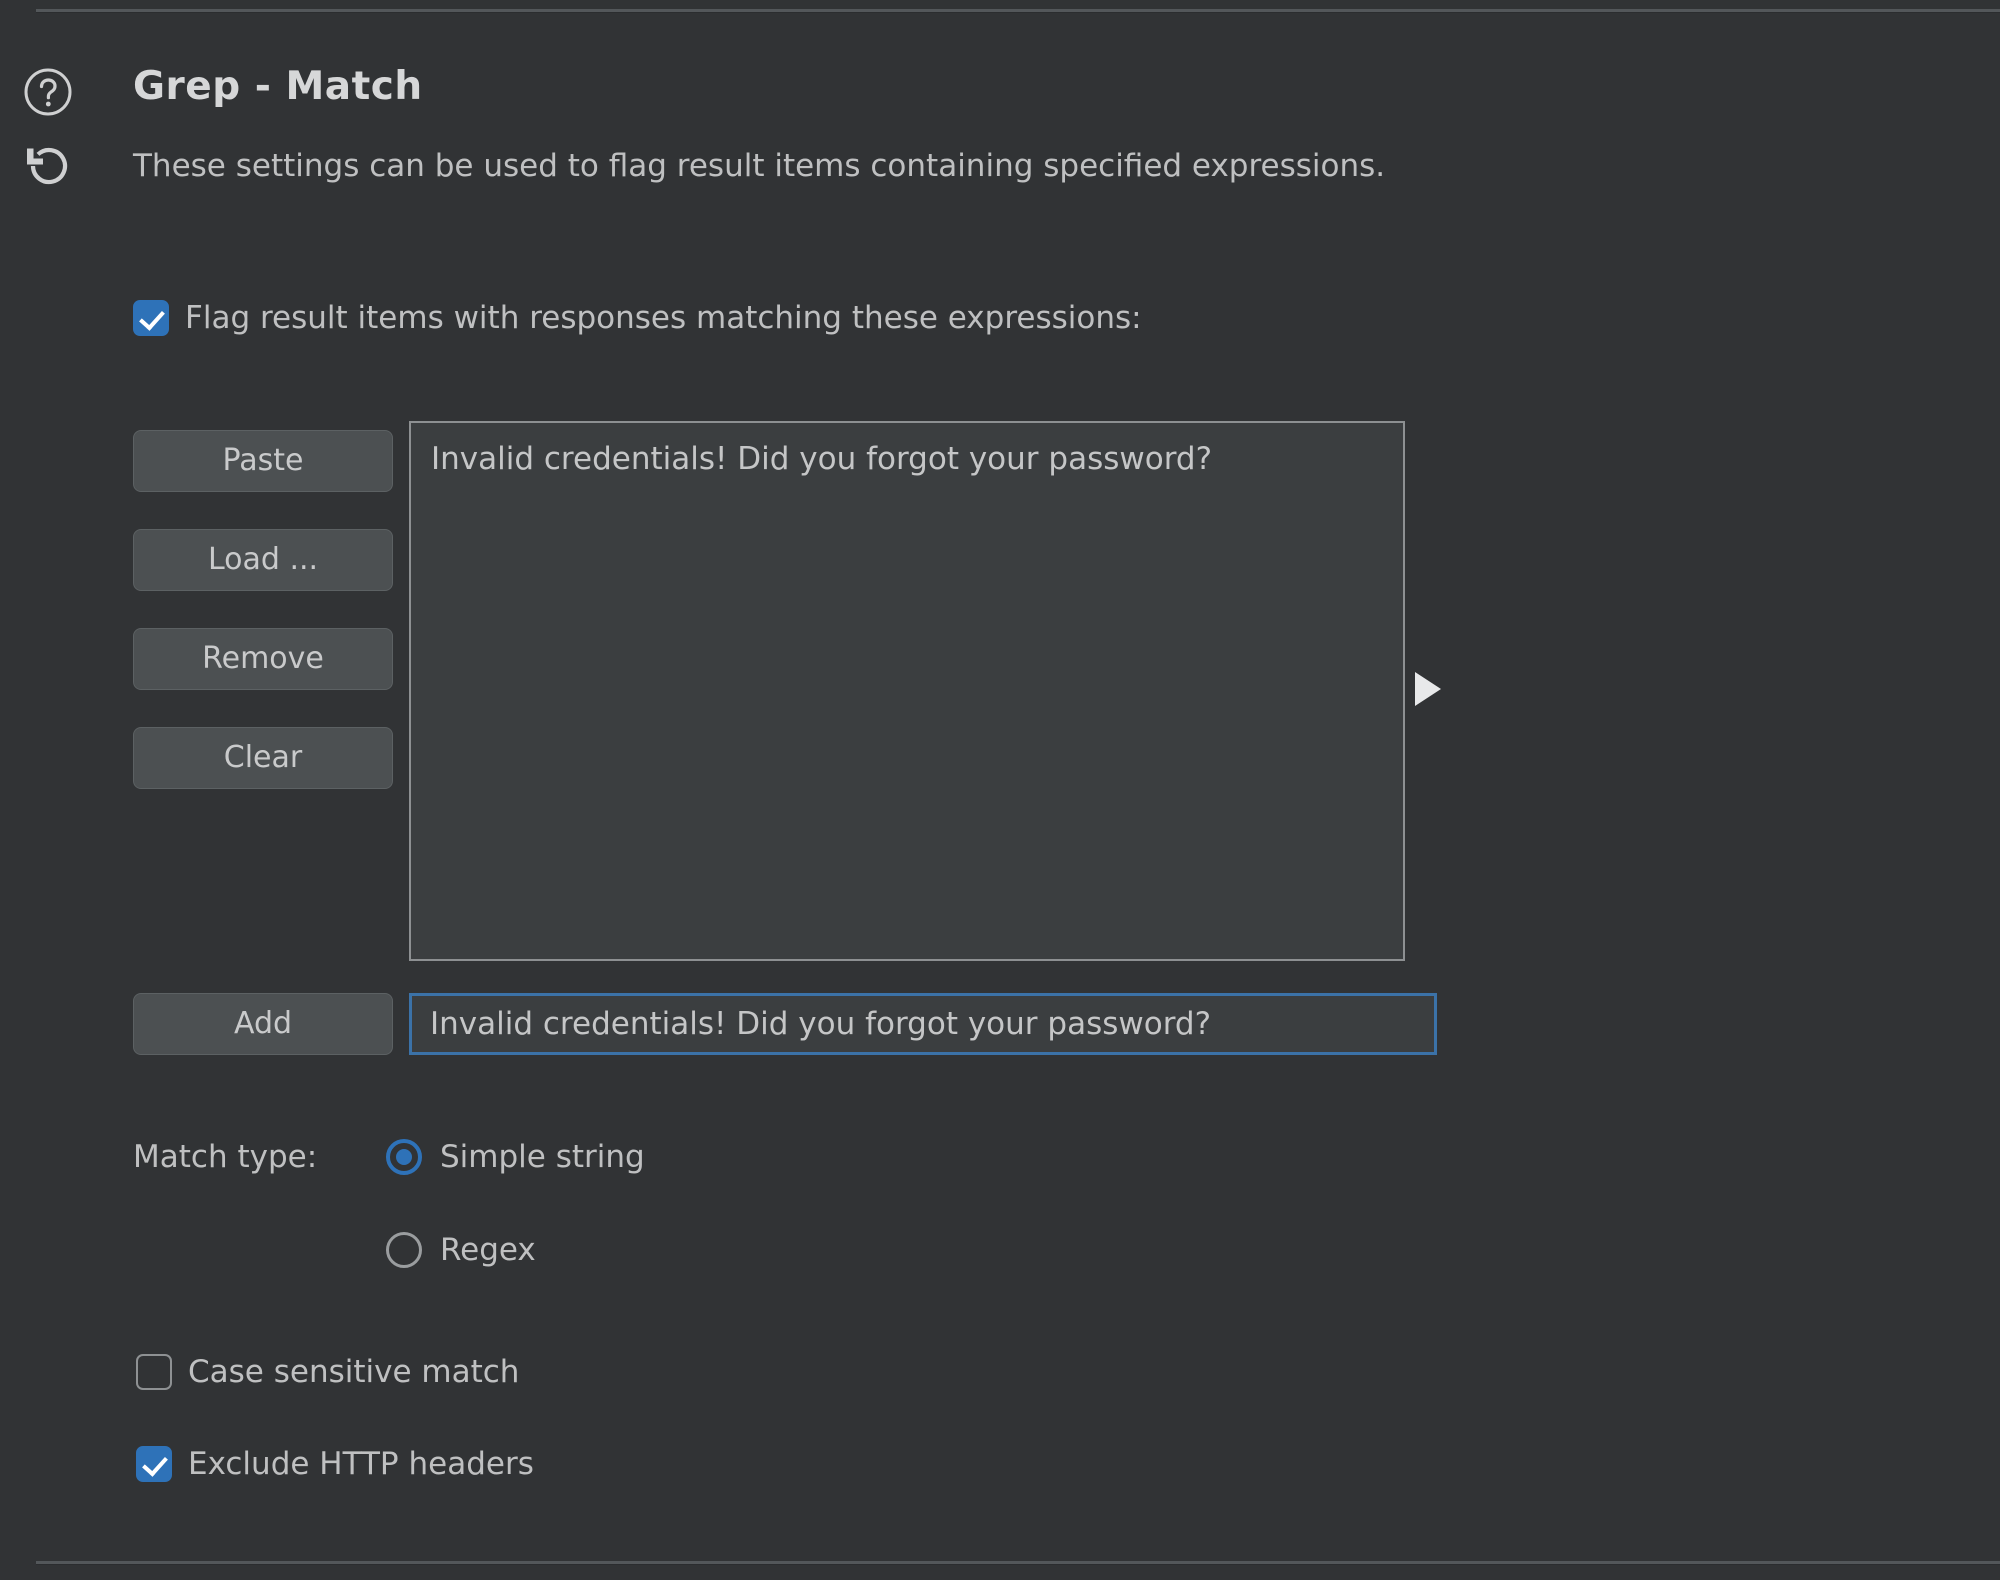  I want to click on radio-simple-string-label: Simple string, so click(542, 1157).